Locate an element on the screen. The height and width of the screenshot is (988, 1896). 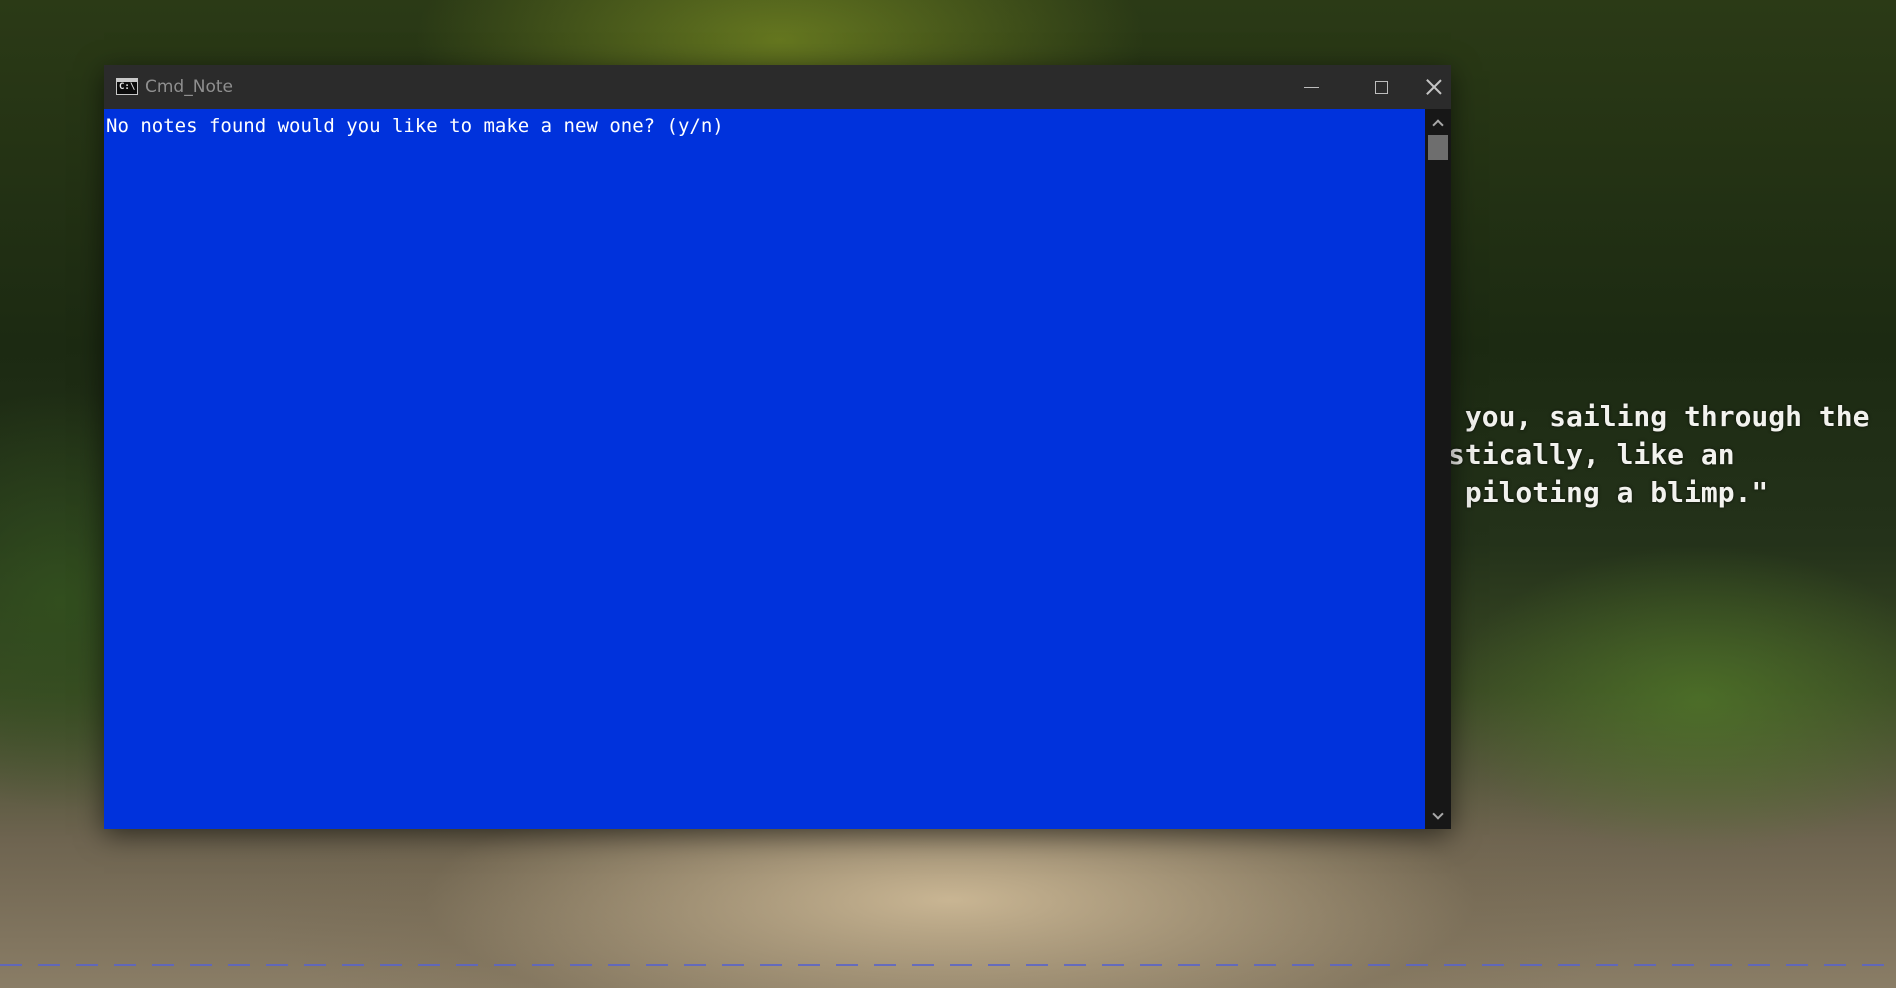
vertical-scrollbar is located at coordinates (1438, 469).